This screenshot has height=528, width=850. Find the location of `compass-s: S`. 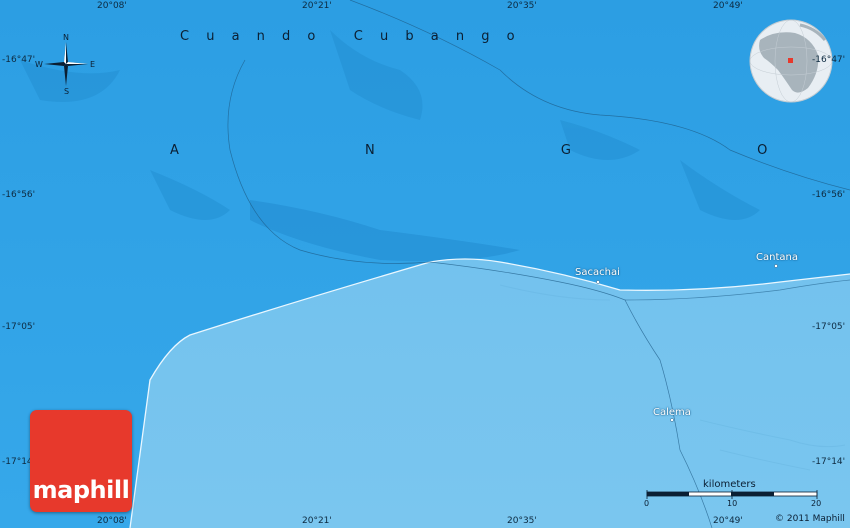

compass-s: S is located at coordinates (67, 91).